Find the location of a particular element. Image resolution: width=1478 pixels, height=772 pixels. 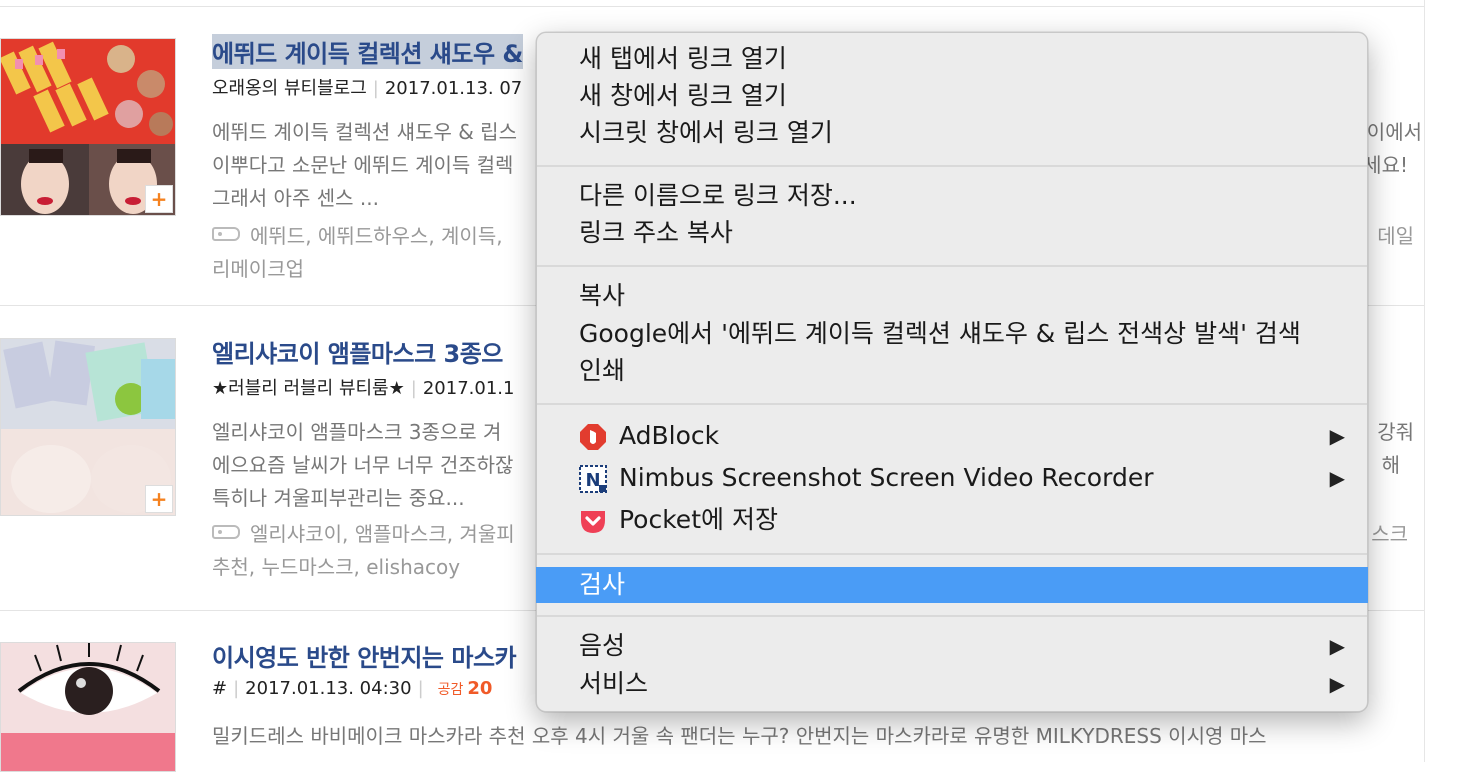

menu-item-open-new-tab: 새 탭에서 링크 열기 is located at coordinates (952, 59).